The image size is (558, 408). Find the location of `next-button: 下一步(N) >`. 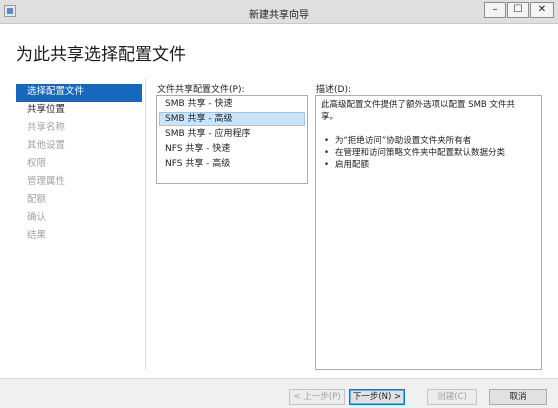

next-button: 下一步(N) > is located at coordinates (377, 397).